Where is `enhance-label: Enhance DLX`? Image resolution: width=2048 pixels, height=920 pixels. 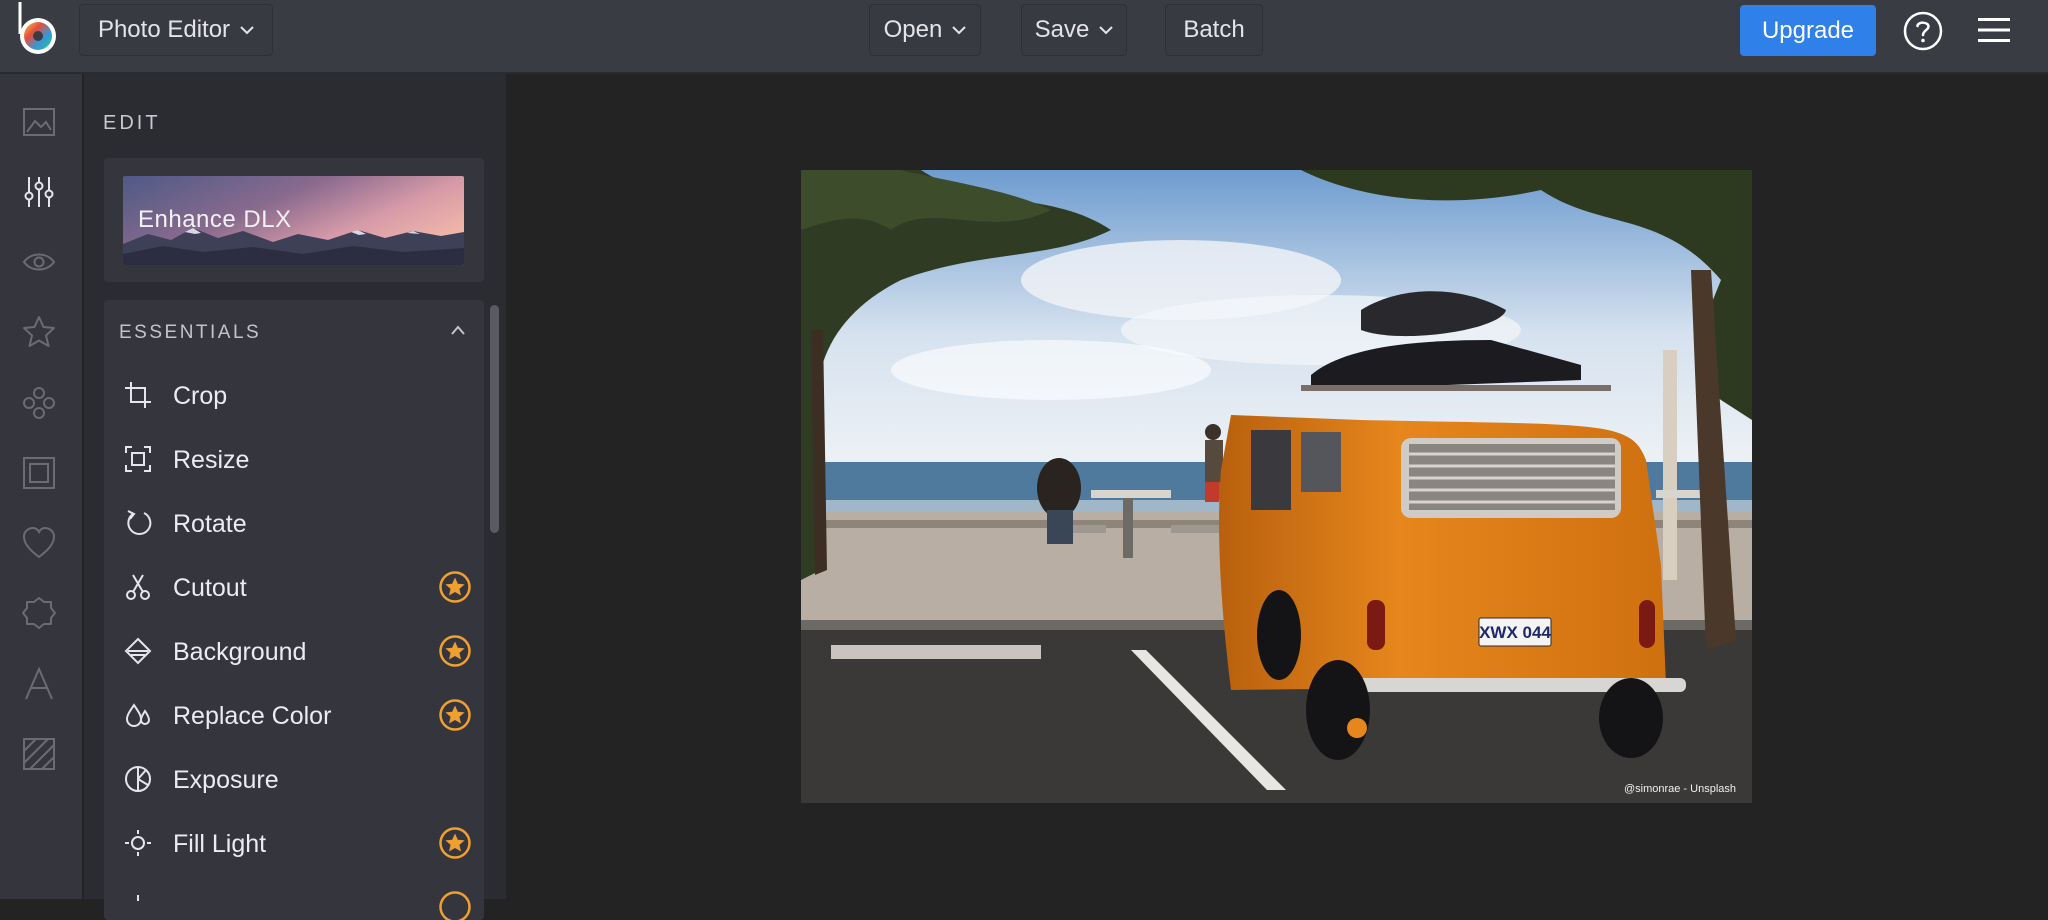 enhance-label: Enhance DLX is located at coordinates (215, 220).